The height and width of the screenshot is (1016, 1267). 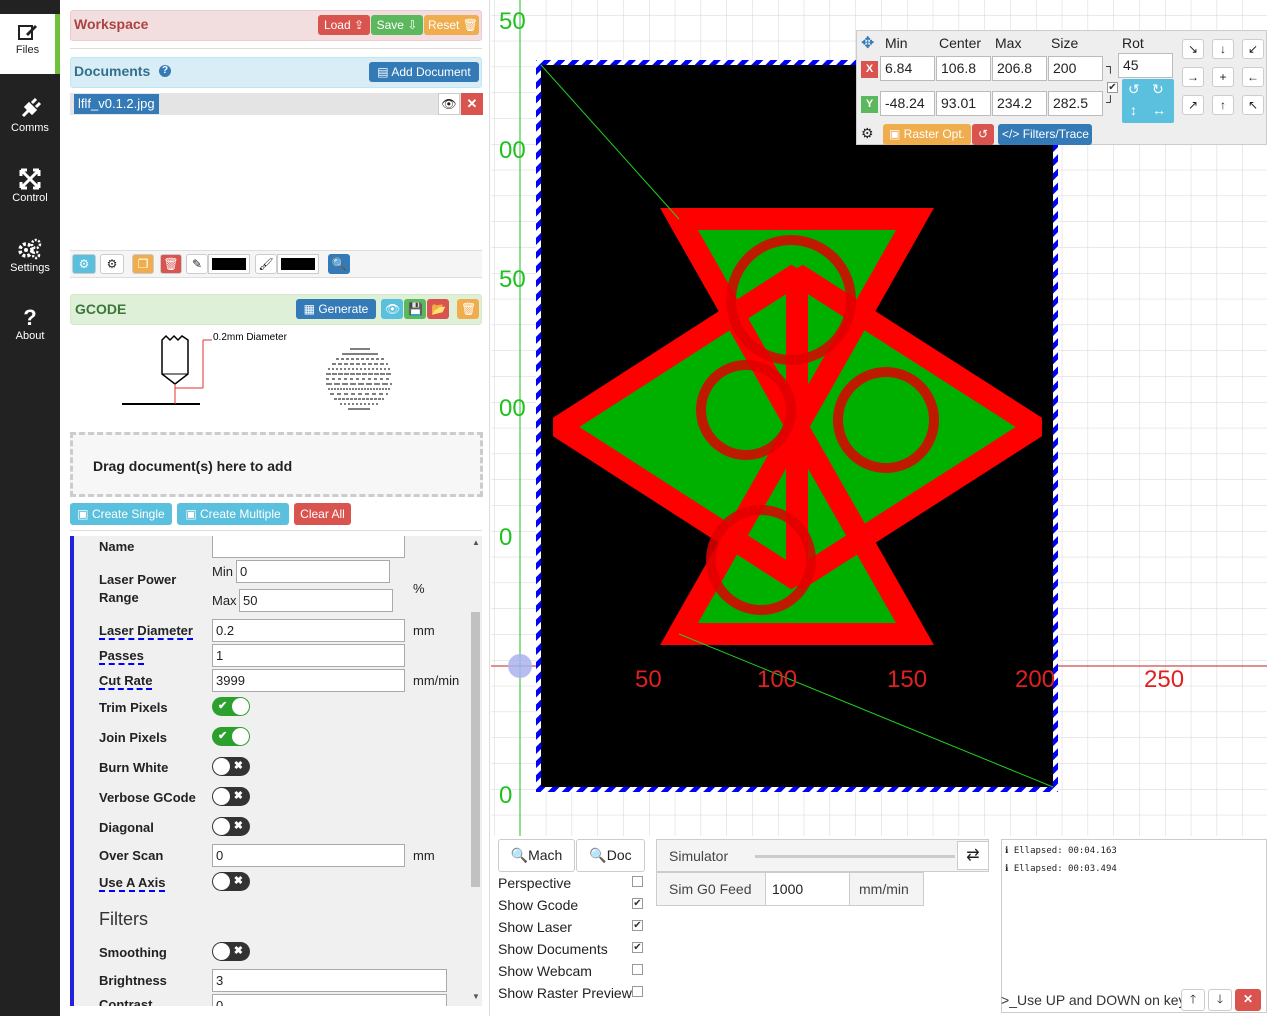 What do you see at coordinates (121, 514) in the screenshot?
I see `create-single-button: ▣ Create Single` at bounding box center [121, 514].